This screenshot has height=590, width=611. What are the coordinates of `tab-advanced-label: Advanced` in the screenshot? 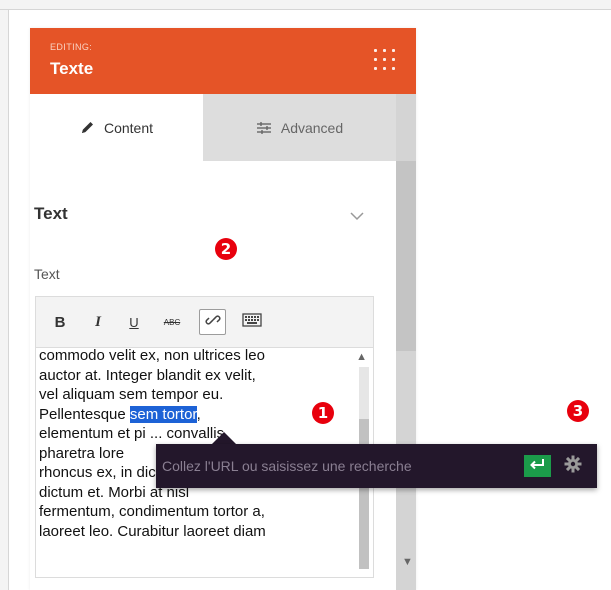 It's located at (312, 127).